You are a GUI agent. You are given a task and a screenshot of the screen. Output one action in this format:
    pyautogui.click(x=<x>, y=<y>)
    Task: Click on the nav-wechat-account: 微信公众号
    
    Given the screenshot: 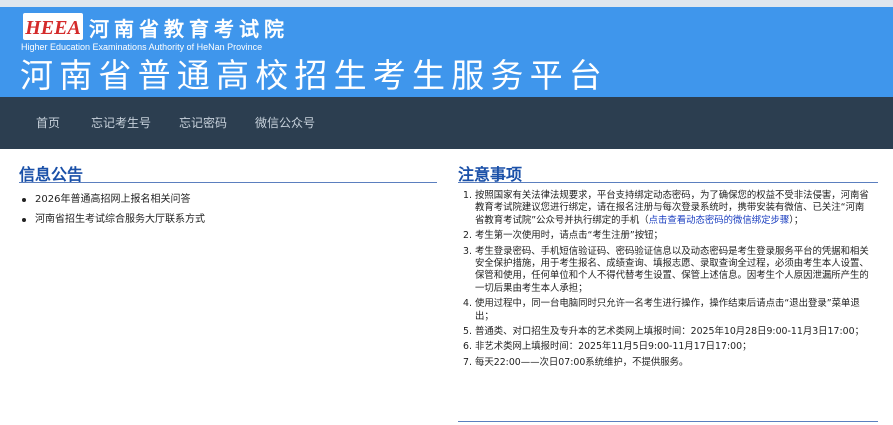 What is the action you would take?
    pyautogui.click(x=285, y=123)
    